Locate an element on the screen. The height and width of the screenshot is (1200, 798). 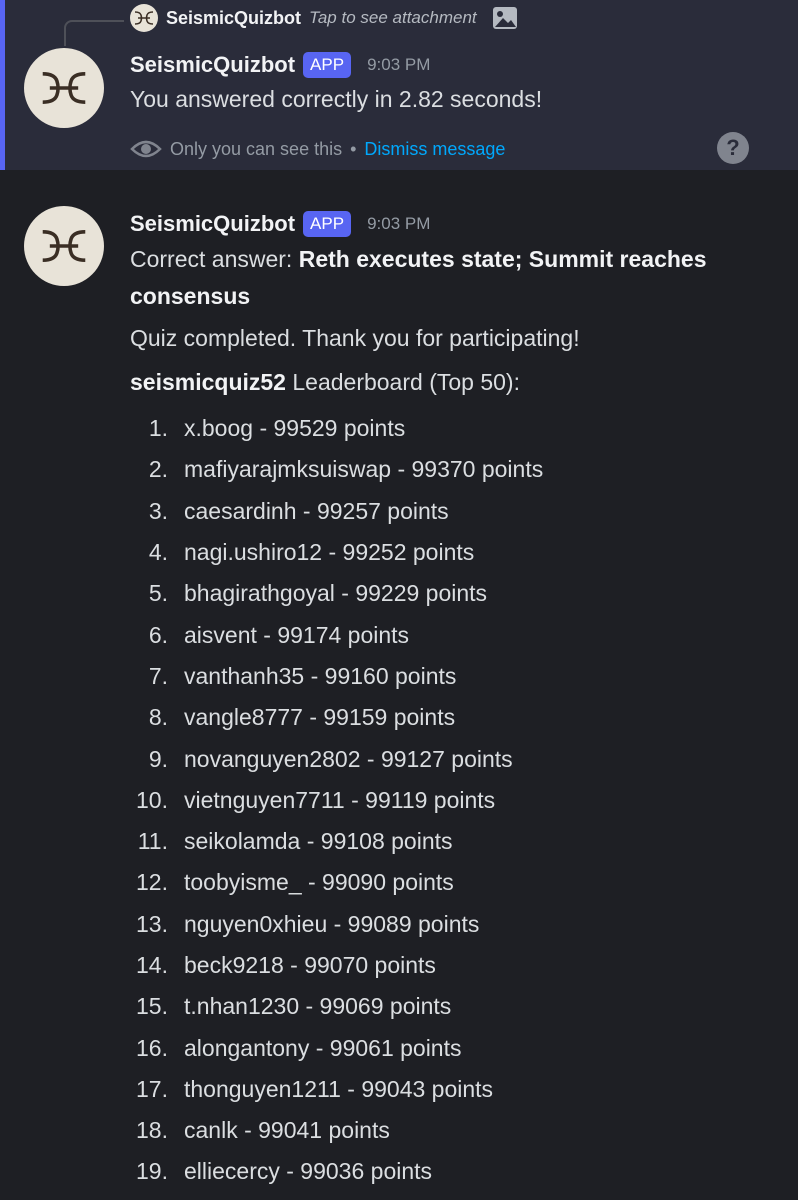
list-item: 5. bhagirathgoyal - 99229 points is located at coordinates (455, 593).